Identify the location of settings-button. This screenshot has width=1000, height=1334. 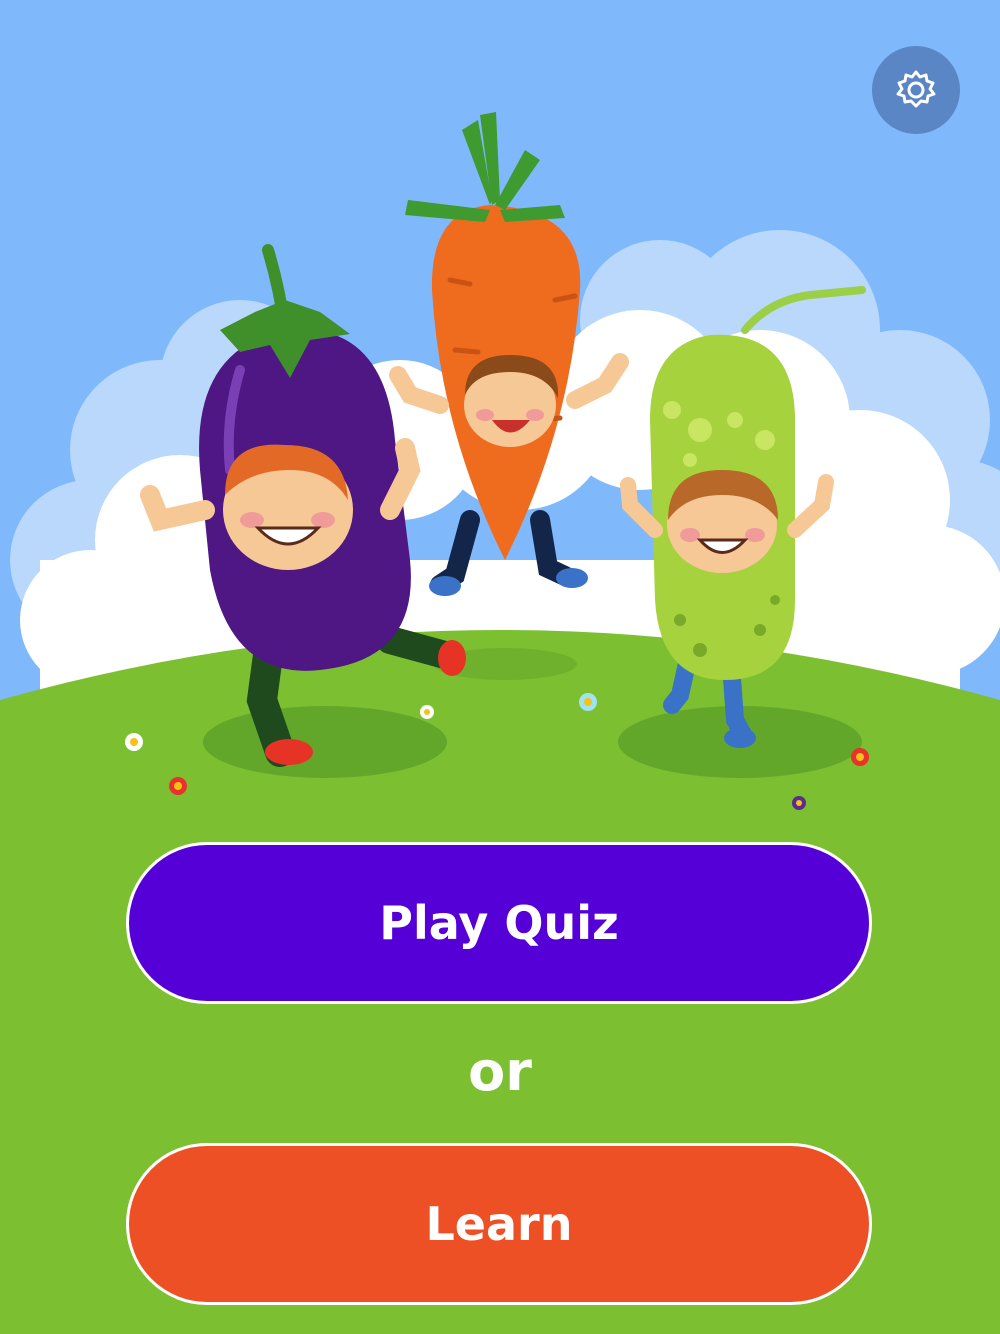
(916, 90).